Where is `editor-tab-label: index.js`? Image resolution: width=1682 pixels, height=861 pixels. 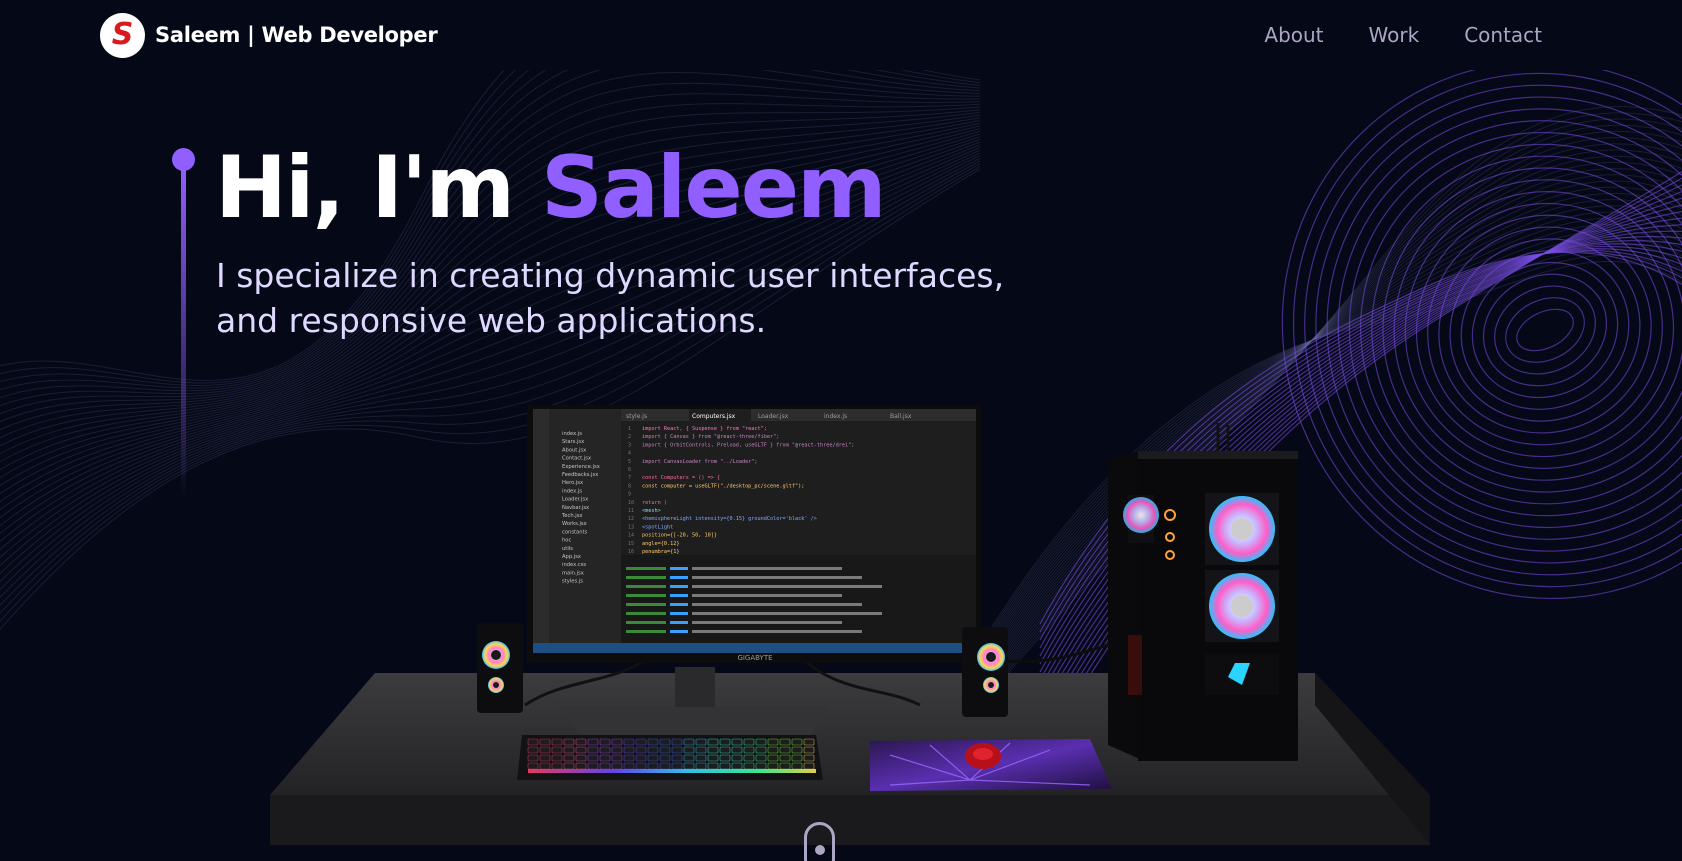 editor-tab-label: index.js is located at coordinates (835, 416).